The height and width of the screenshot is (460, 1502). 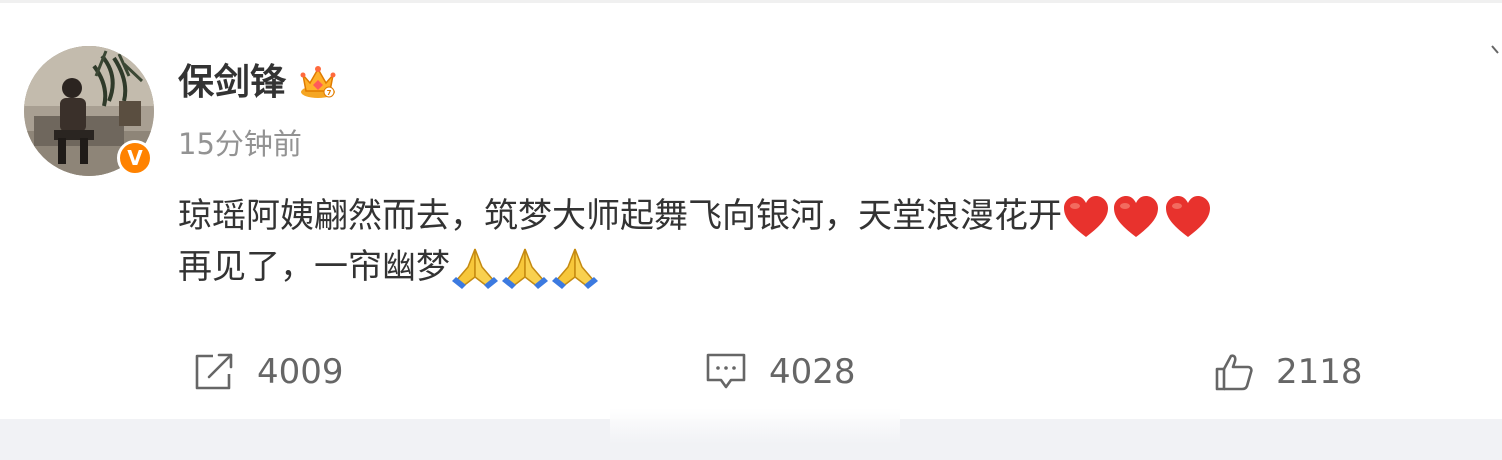 I want to click on crown-icon: 7, so click(x=318, y=81).